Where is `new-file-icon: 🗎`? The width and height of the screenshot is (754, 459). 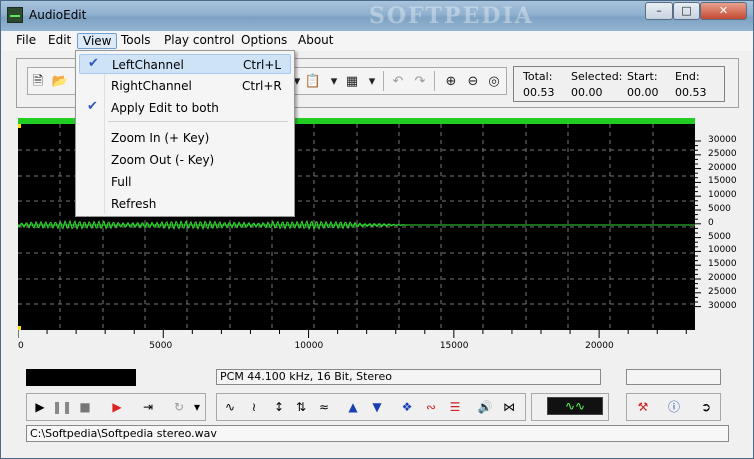 new-file-icon: 🗎 is located at coordinates (38, 82).